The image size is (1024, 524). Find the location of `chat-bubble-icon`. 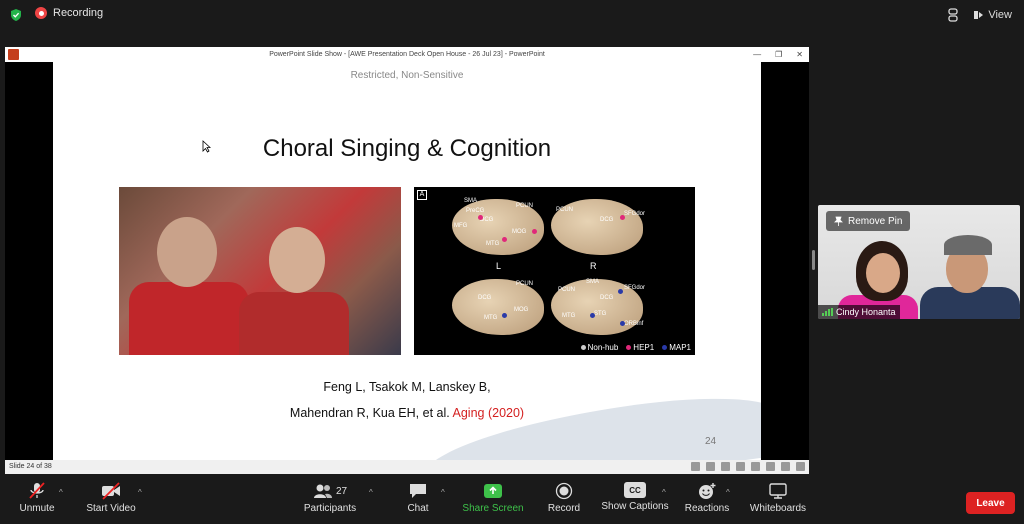

chat-bubble-icon is located at coordinates (418, 491).